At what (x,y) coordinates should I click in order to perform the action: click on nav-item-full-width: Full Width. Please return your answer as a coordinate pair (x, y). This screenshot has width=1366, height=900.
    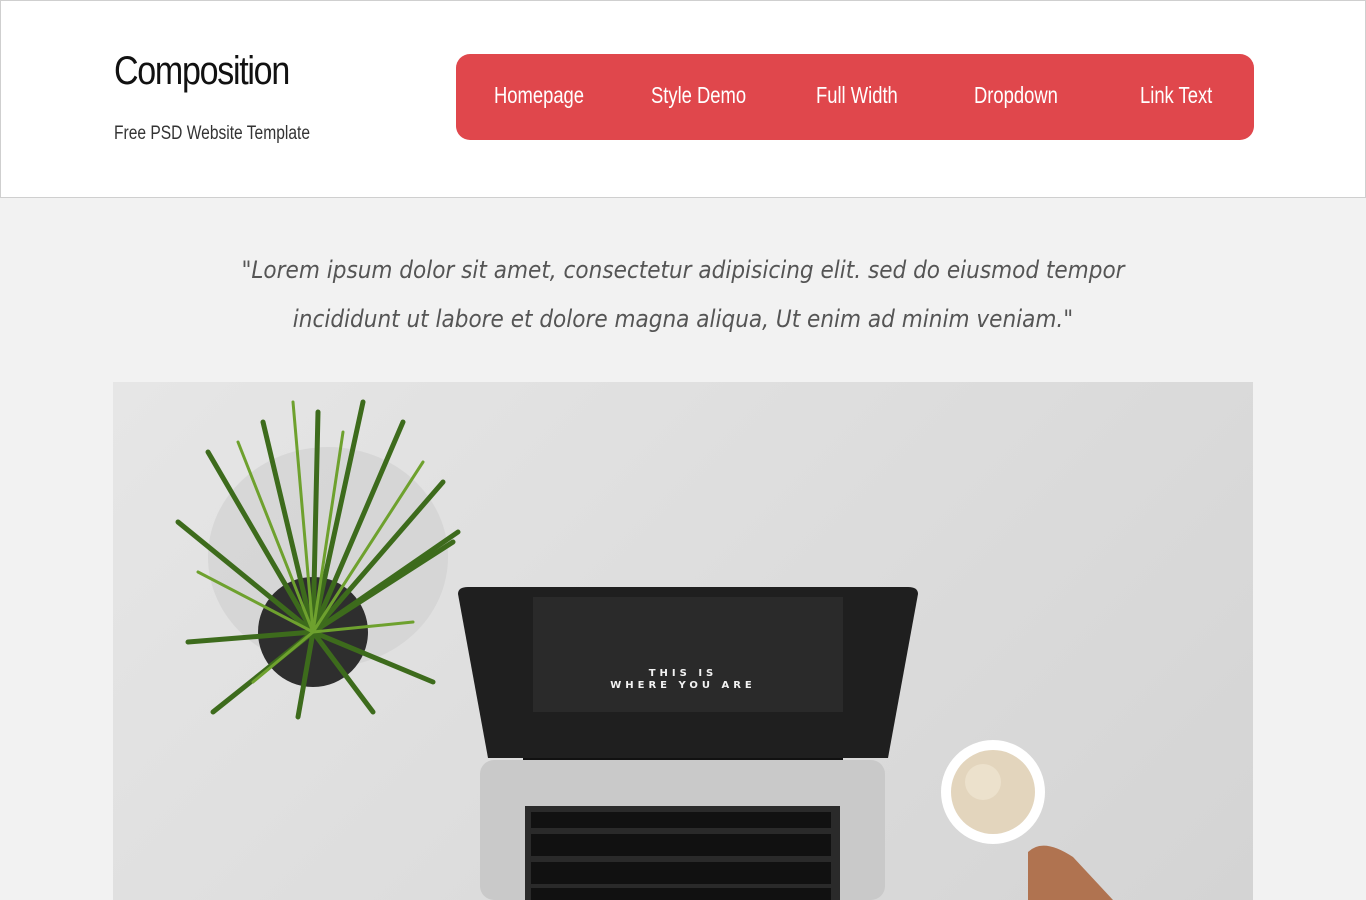
    Looking at the image, I should click on (857, 95).